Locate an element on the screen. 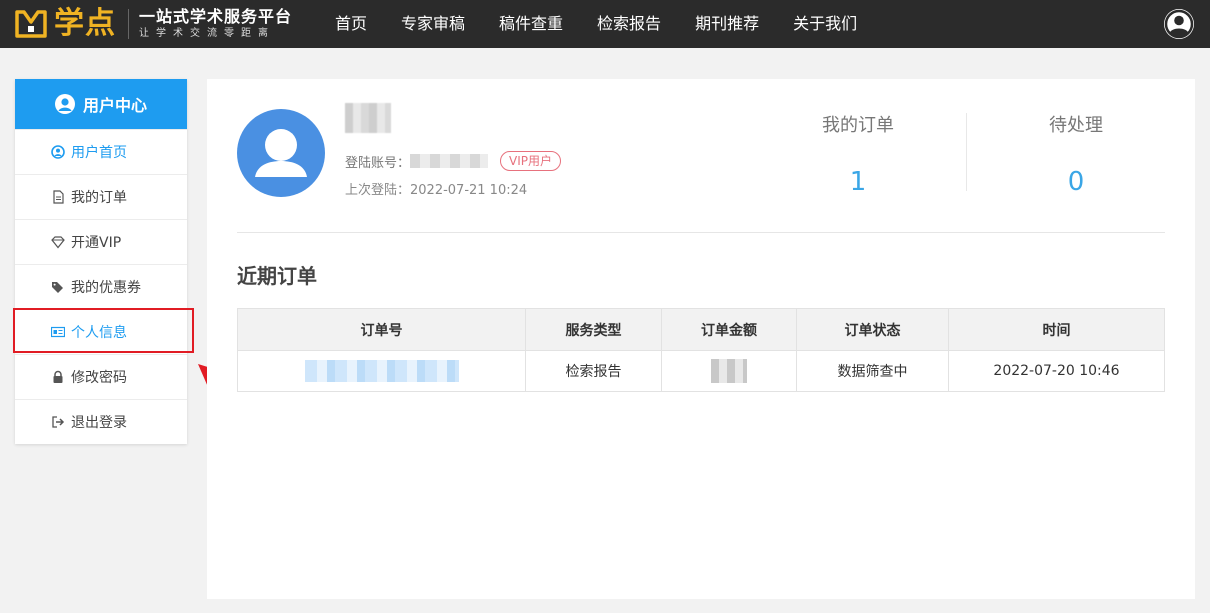 Image resolution: width=1210 pixels, height=613 pixels. order-number-redacted is located at coordinates (381, 371).